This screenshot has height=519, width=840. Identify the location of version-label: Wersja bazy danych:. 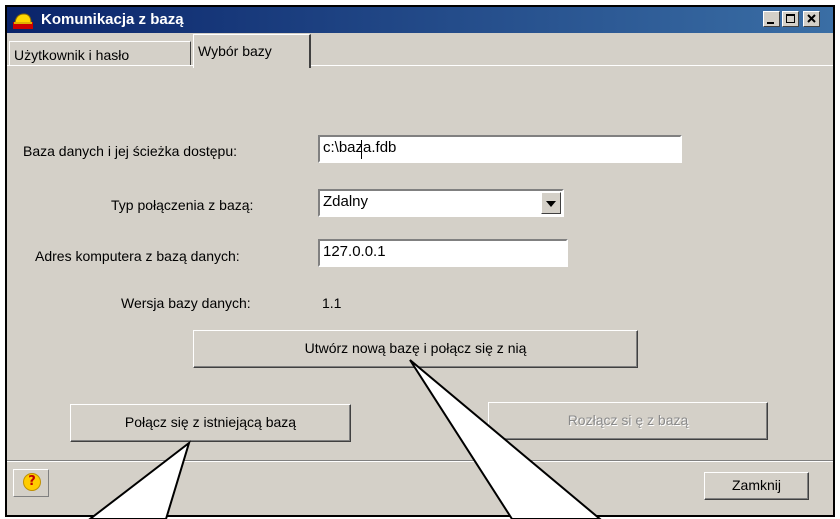
(186, 303).